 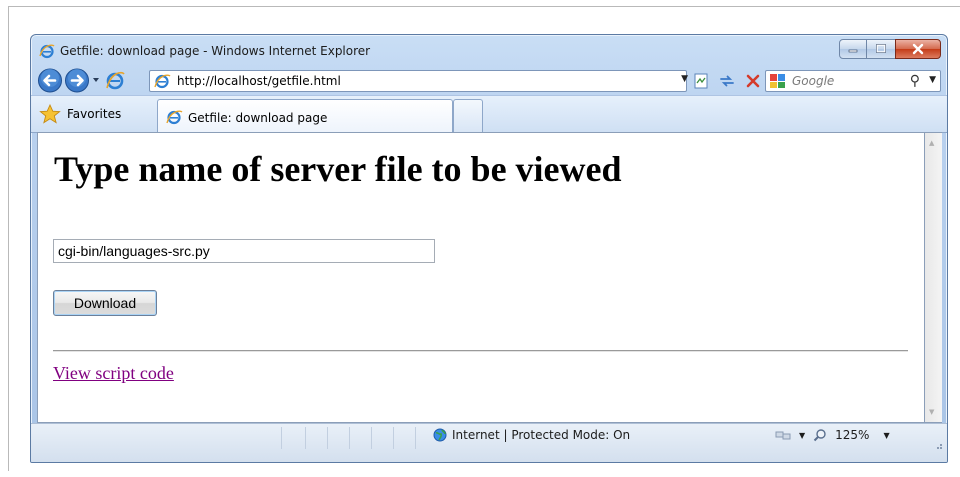 I want to click on search-input: Google, so click(x=813, y=81).